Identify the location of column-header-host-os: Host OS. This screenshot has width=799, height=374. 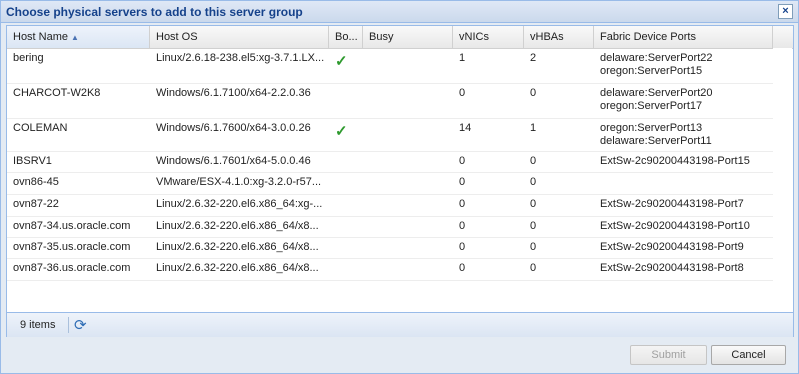
(239, 37).